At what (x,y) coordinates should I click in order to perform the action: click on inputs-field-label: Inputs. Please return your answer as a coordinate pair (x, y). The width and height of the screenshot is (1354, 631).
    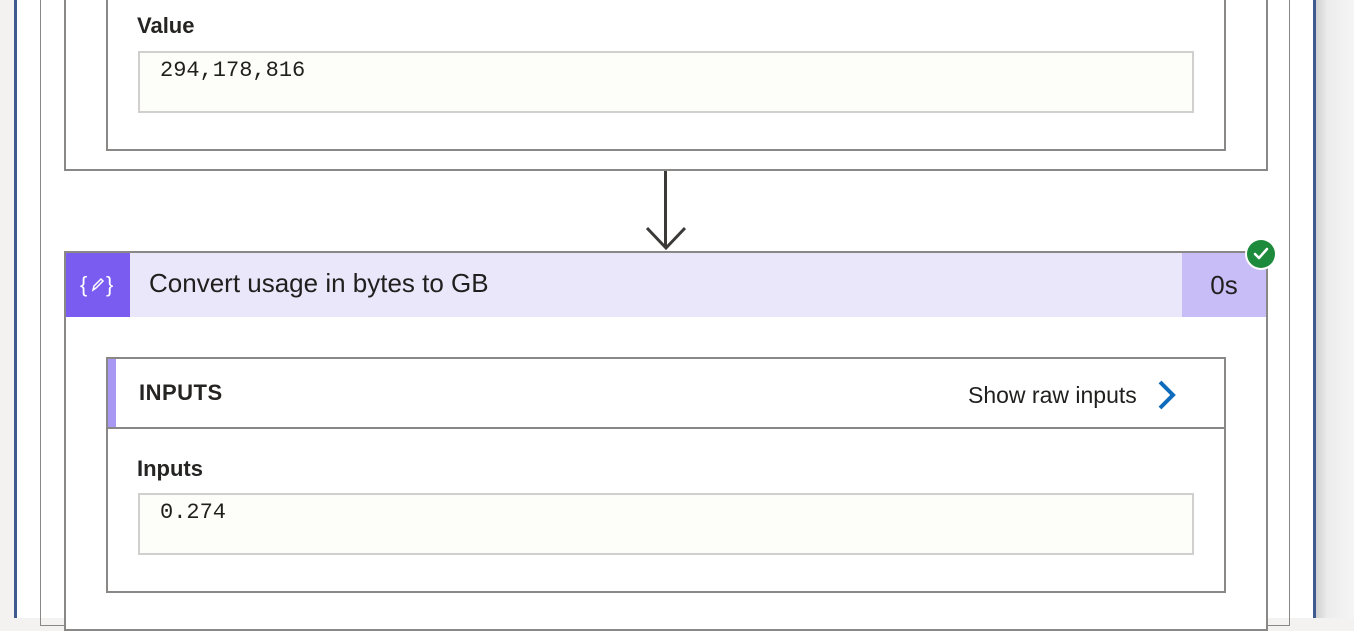
    Looking at the image, I should click on (170, 468).